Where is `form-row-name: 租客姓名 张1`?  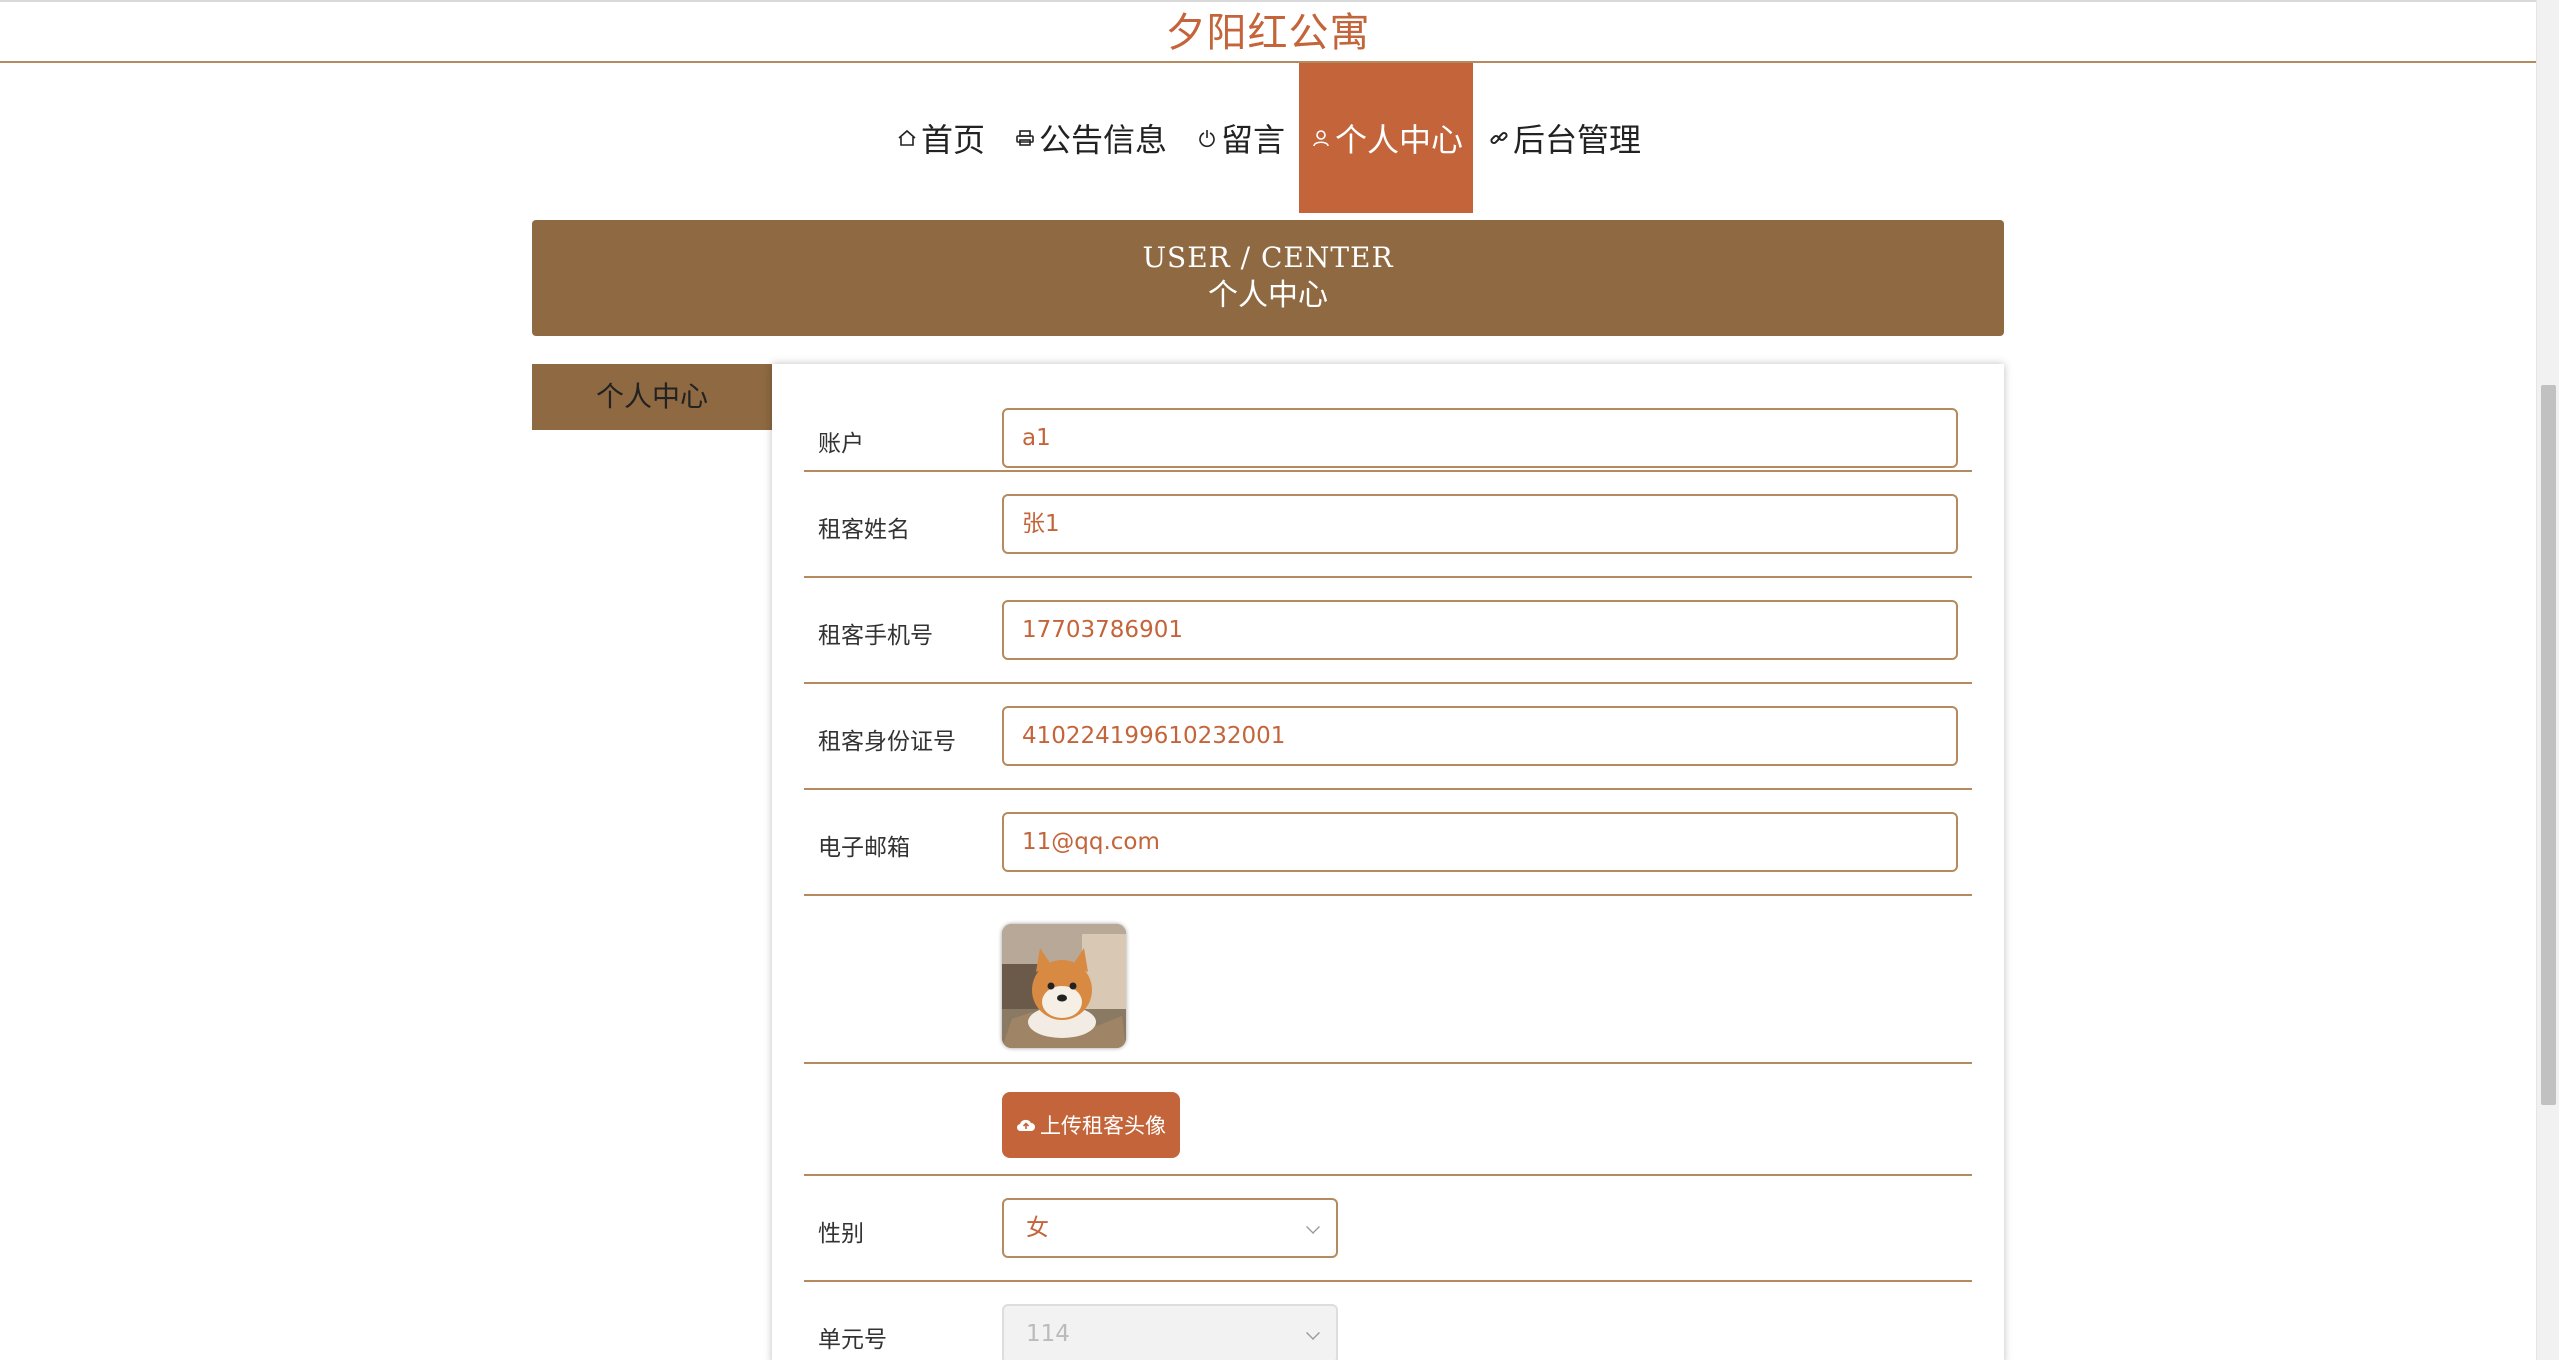 form-row-name: 租客姓名 张1 is located at coordinates (1388, 525).